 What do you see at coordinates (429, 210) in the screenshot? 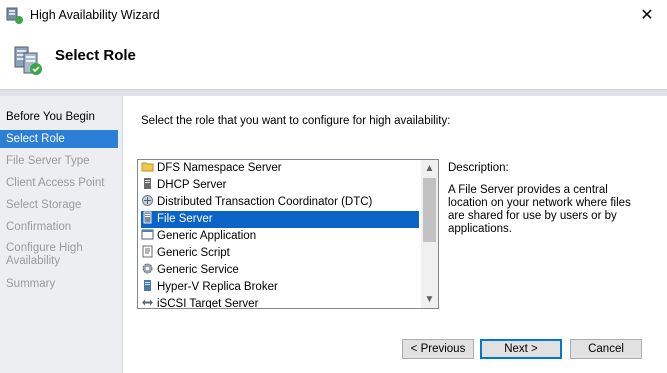
I see `scroll-thumb` at bounding box center [429, 210].